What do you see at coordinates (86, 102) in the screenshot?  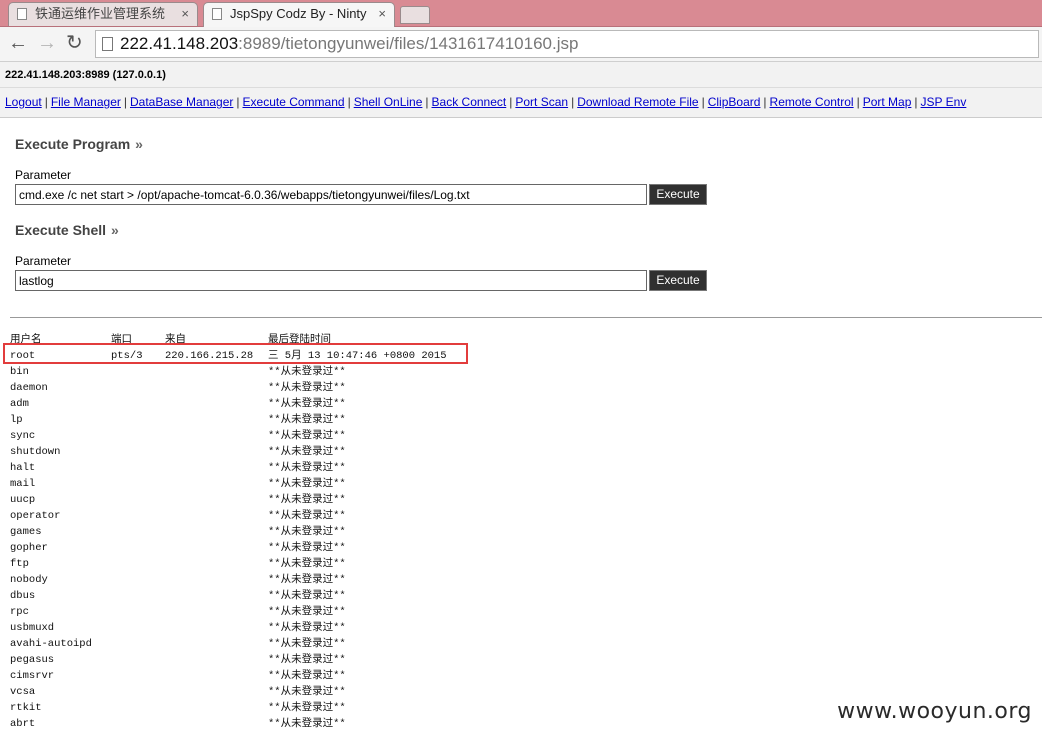 I see `nav-link-file-manager: File Manager` at bounding box center [86, 102].